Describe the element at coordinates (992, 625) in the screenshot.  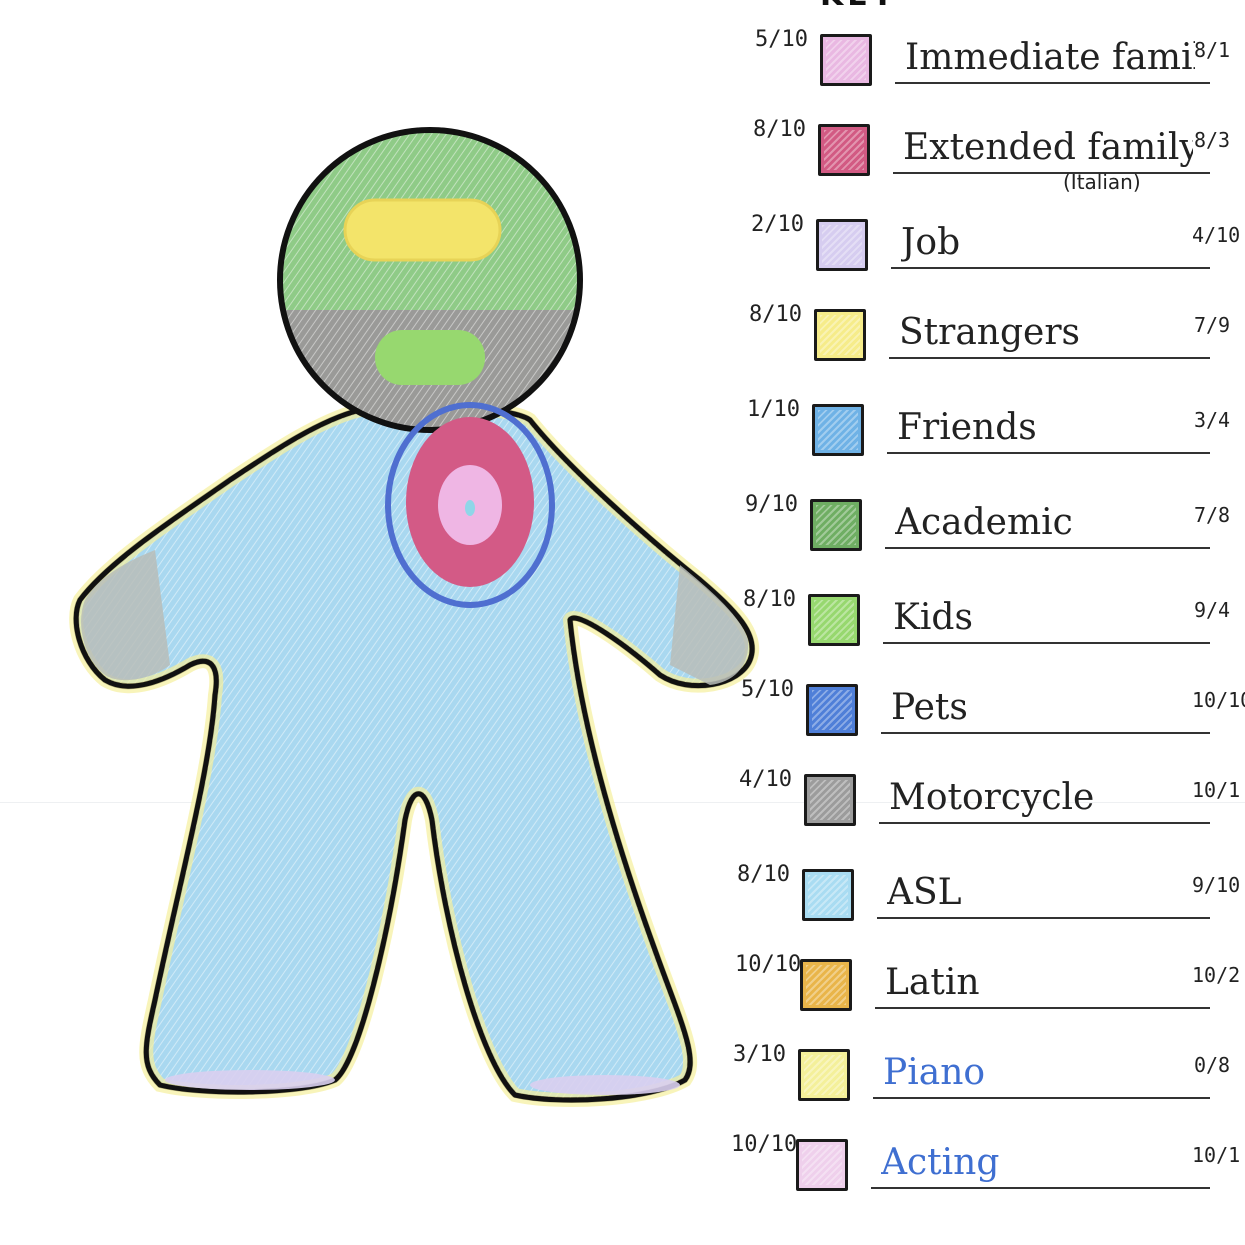
I see `legend-row: 8/10 Kids 9/4` at that location.